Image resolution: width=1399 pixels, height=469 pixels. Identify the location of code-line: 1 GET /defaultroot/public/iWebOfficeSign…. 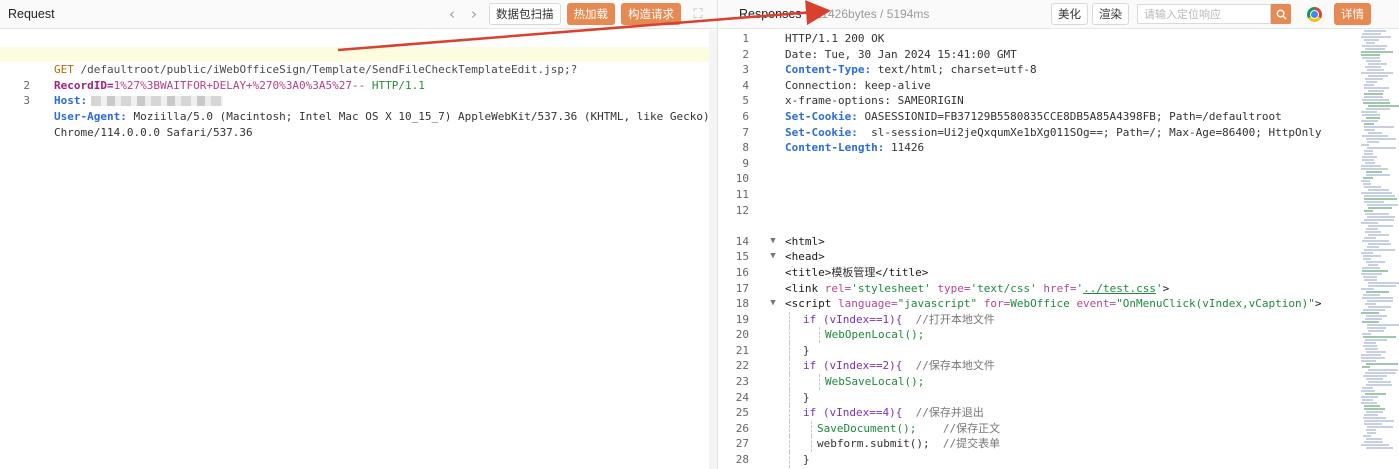
(356, 54).